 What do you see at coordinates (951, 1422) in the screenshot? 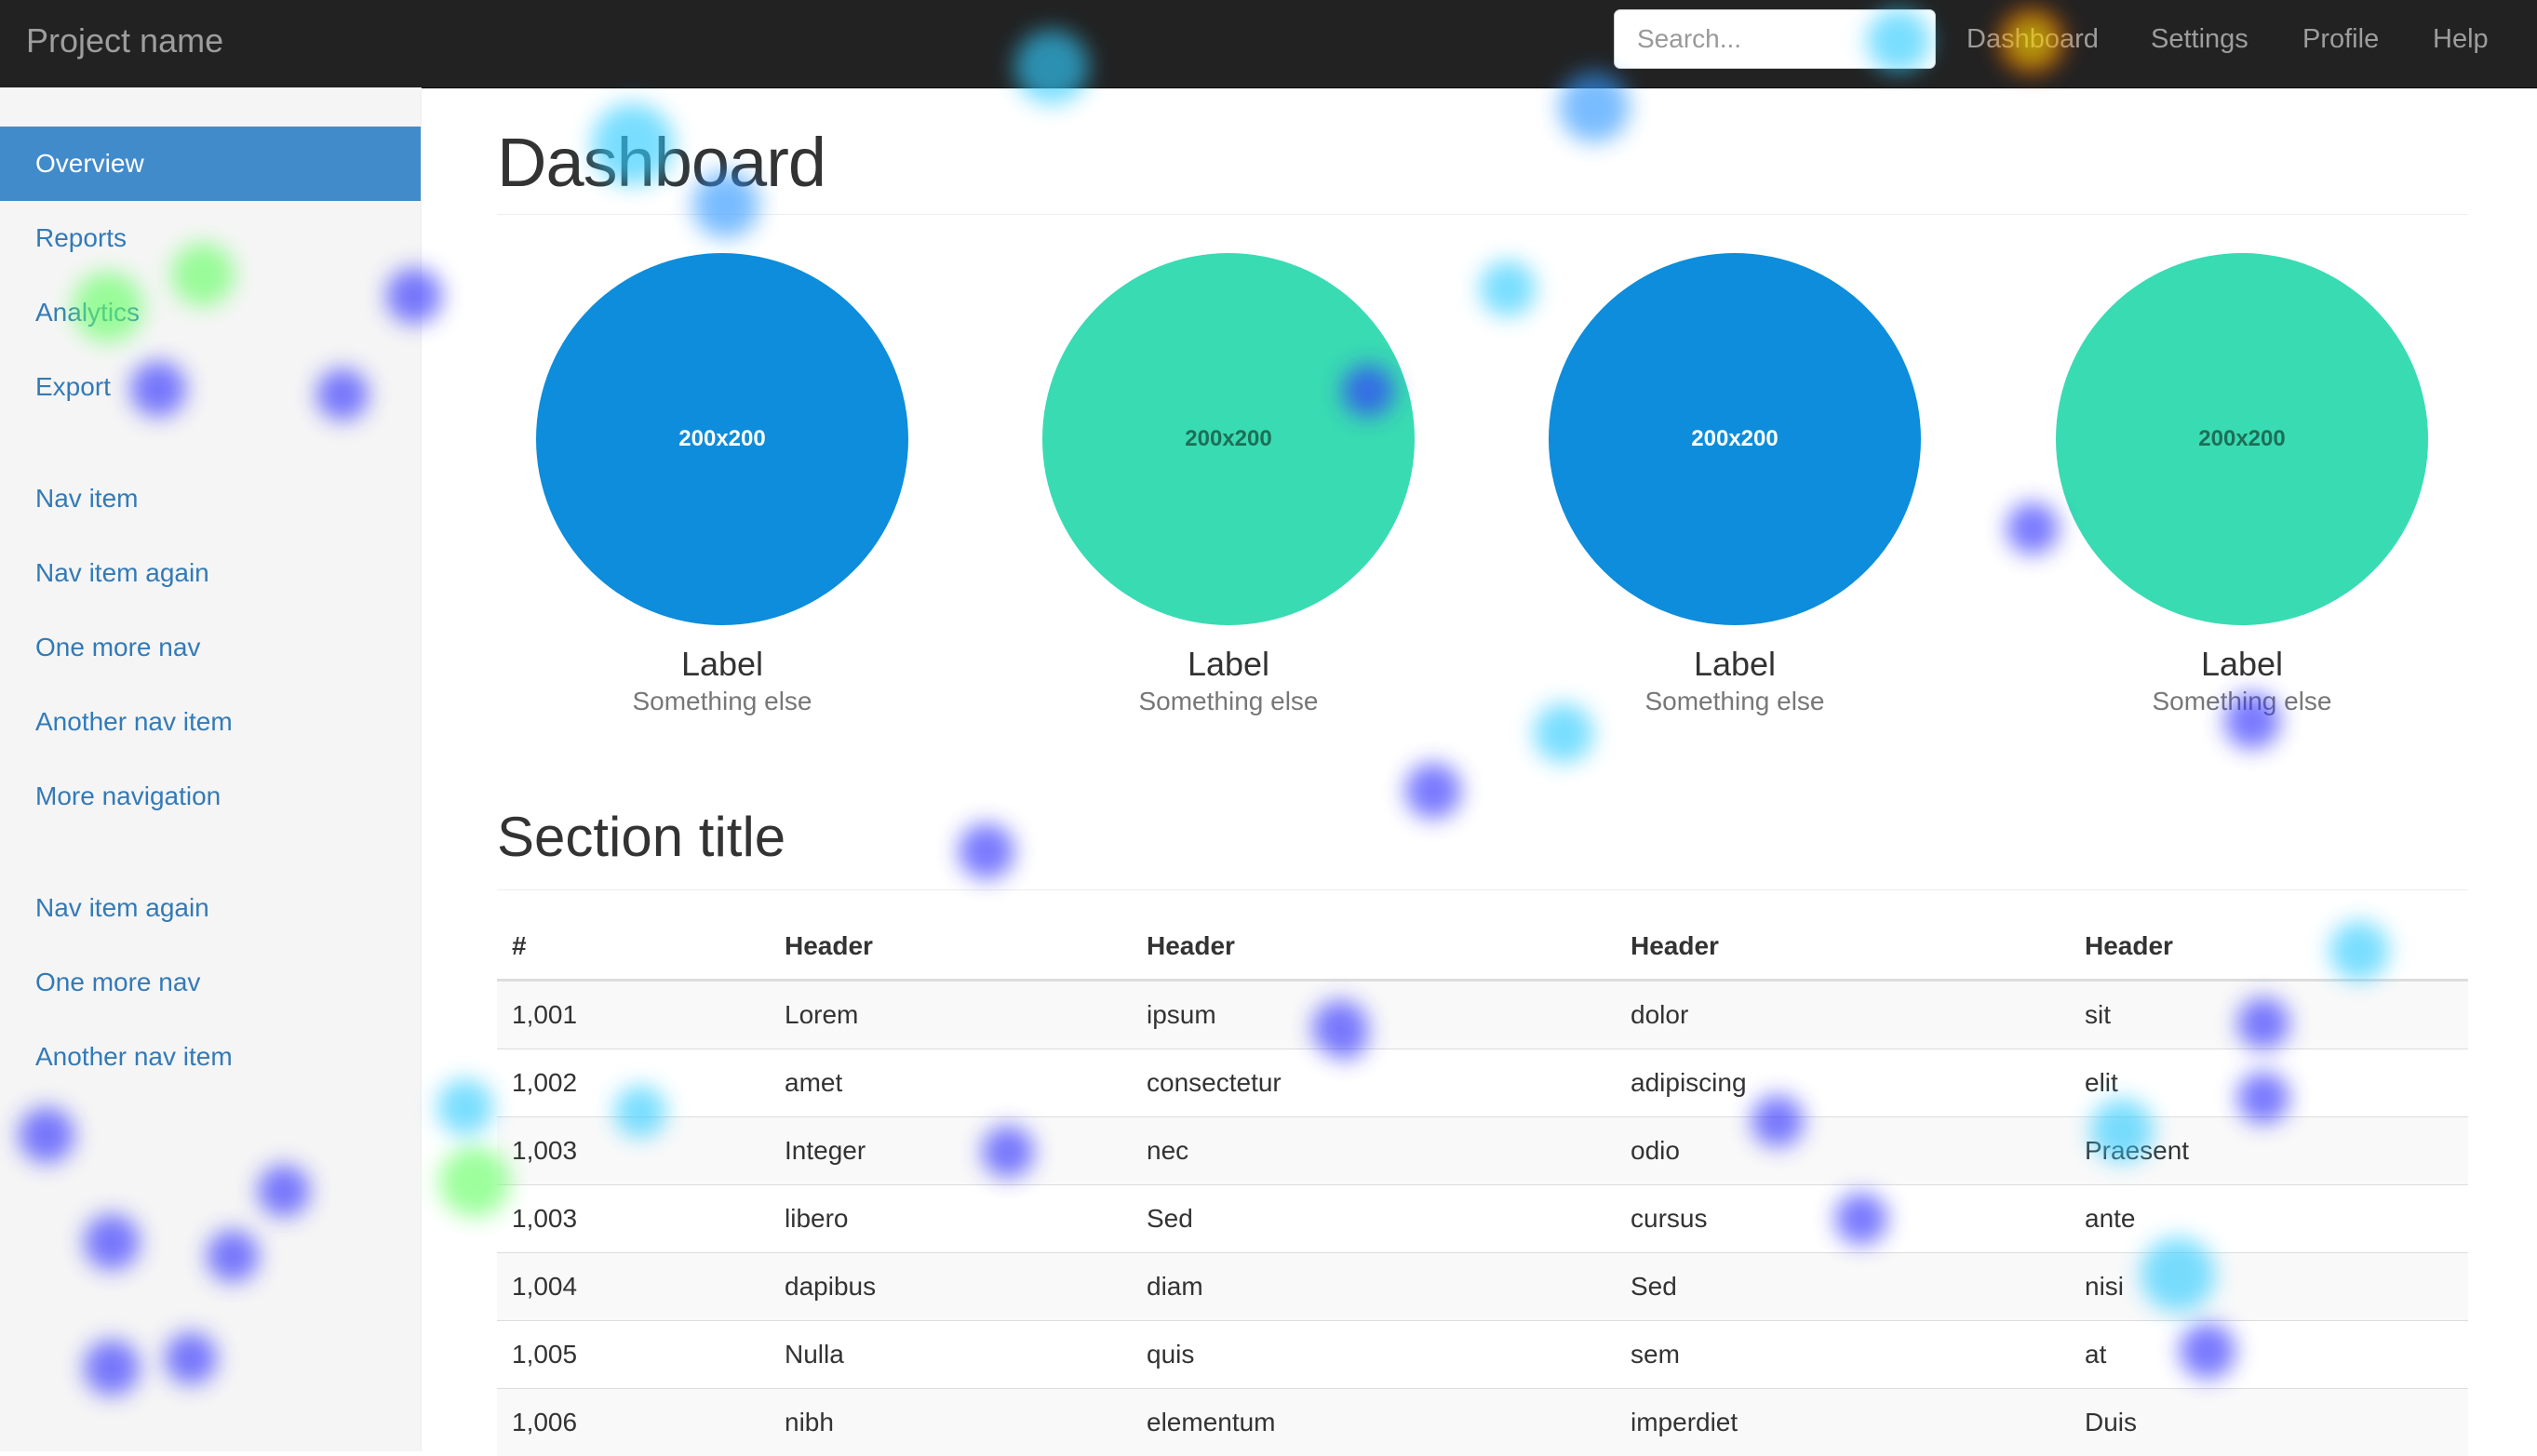
I see `table-cell: nibh` at bounding box center [951, 1422].